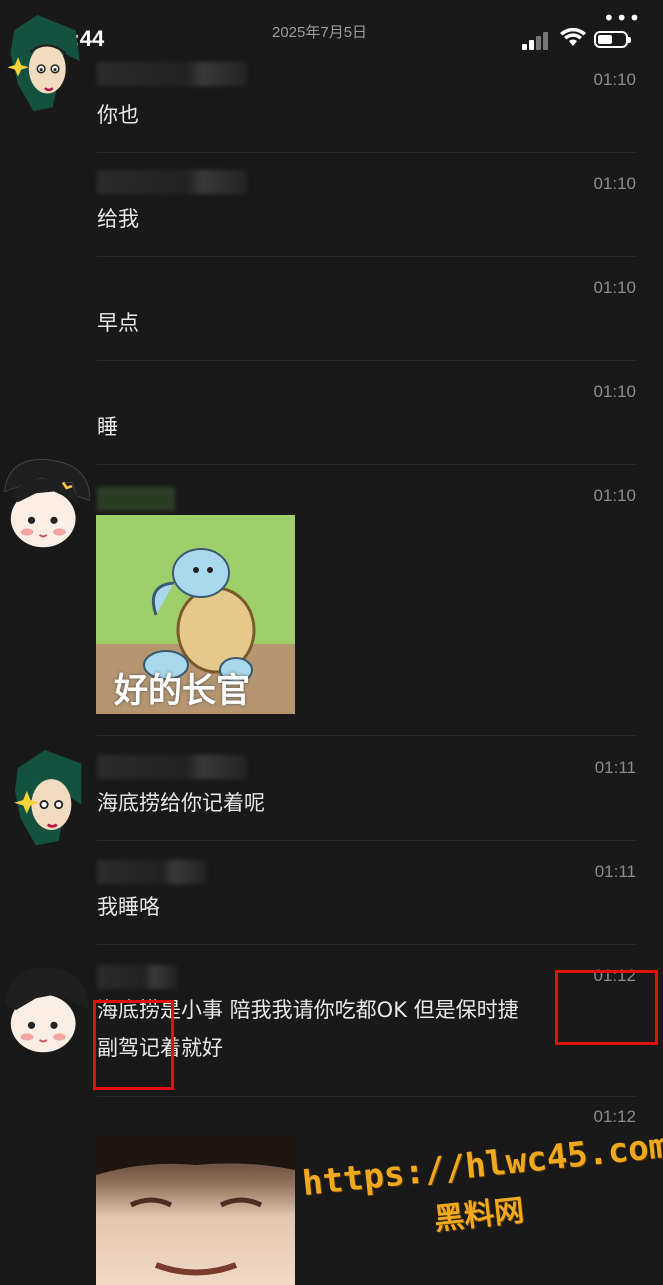 This screenshot has width=663, height=1285. Describe the element at coordinates (195, 1205) in the screenshot. I see `face-photo-icon` at that location.